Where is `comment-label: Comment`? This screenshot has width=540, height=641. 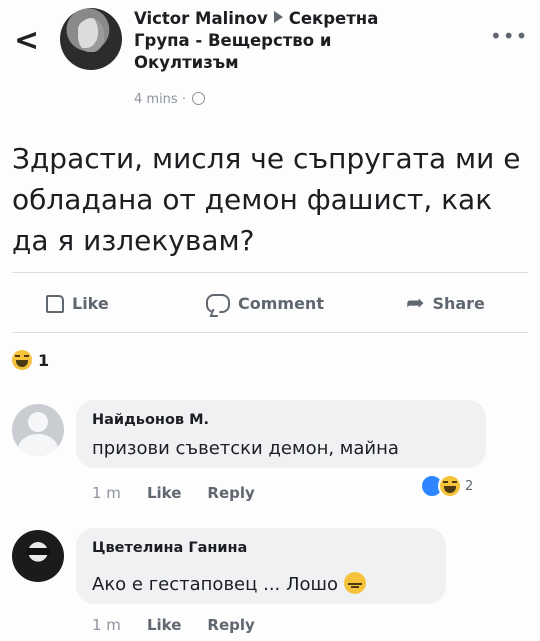 comment-label: Comment is located at coordinates (281, 303).